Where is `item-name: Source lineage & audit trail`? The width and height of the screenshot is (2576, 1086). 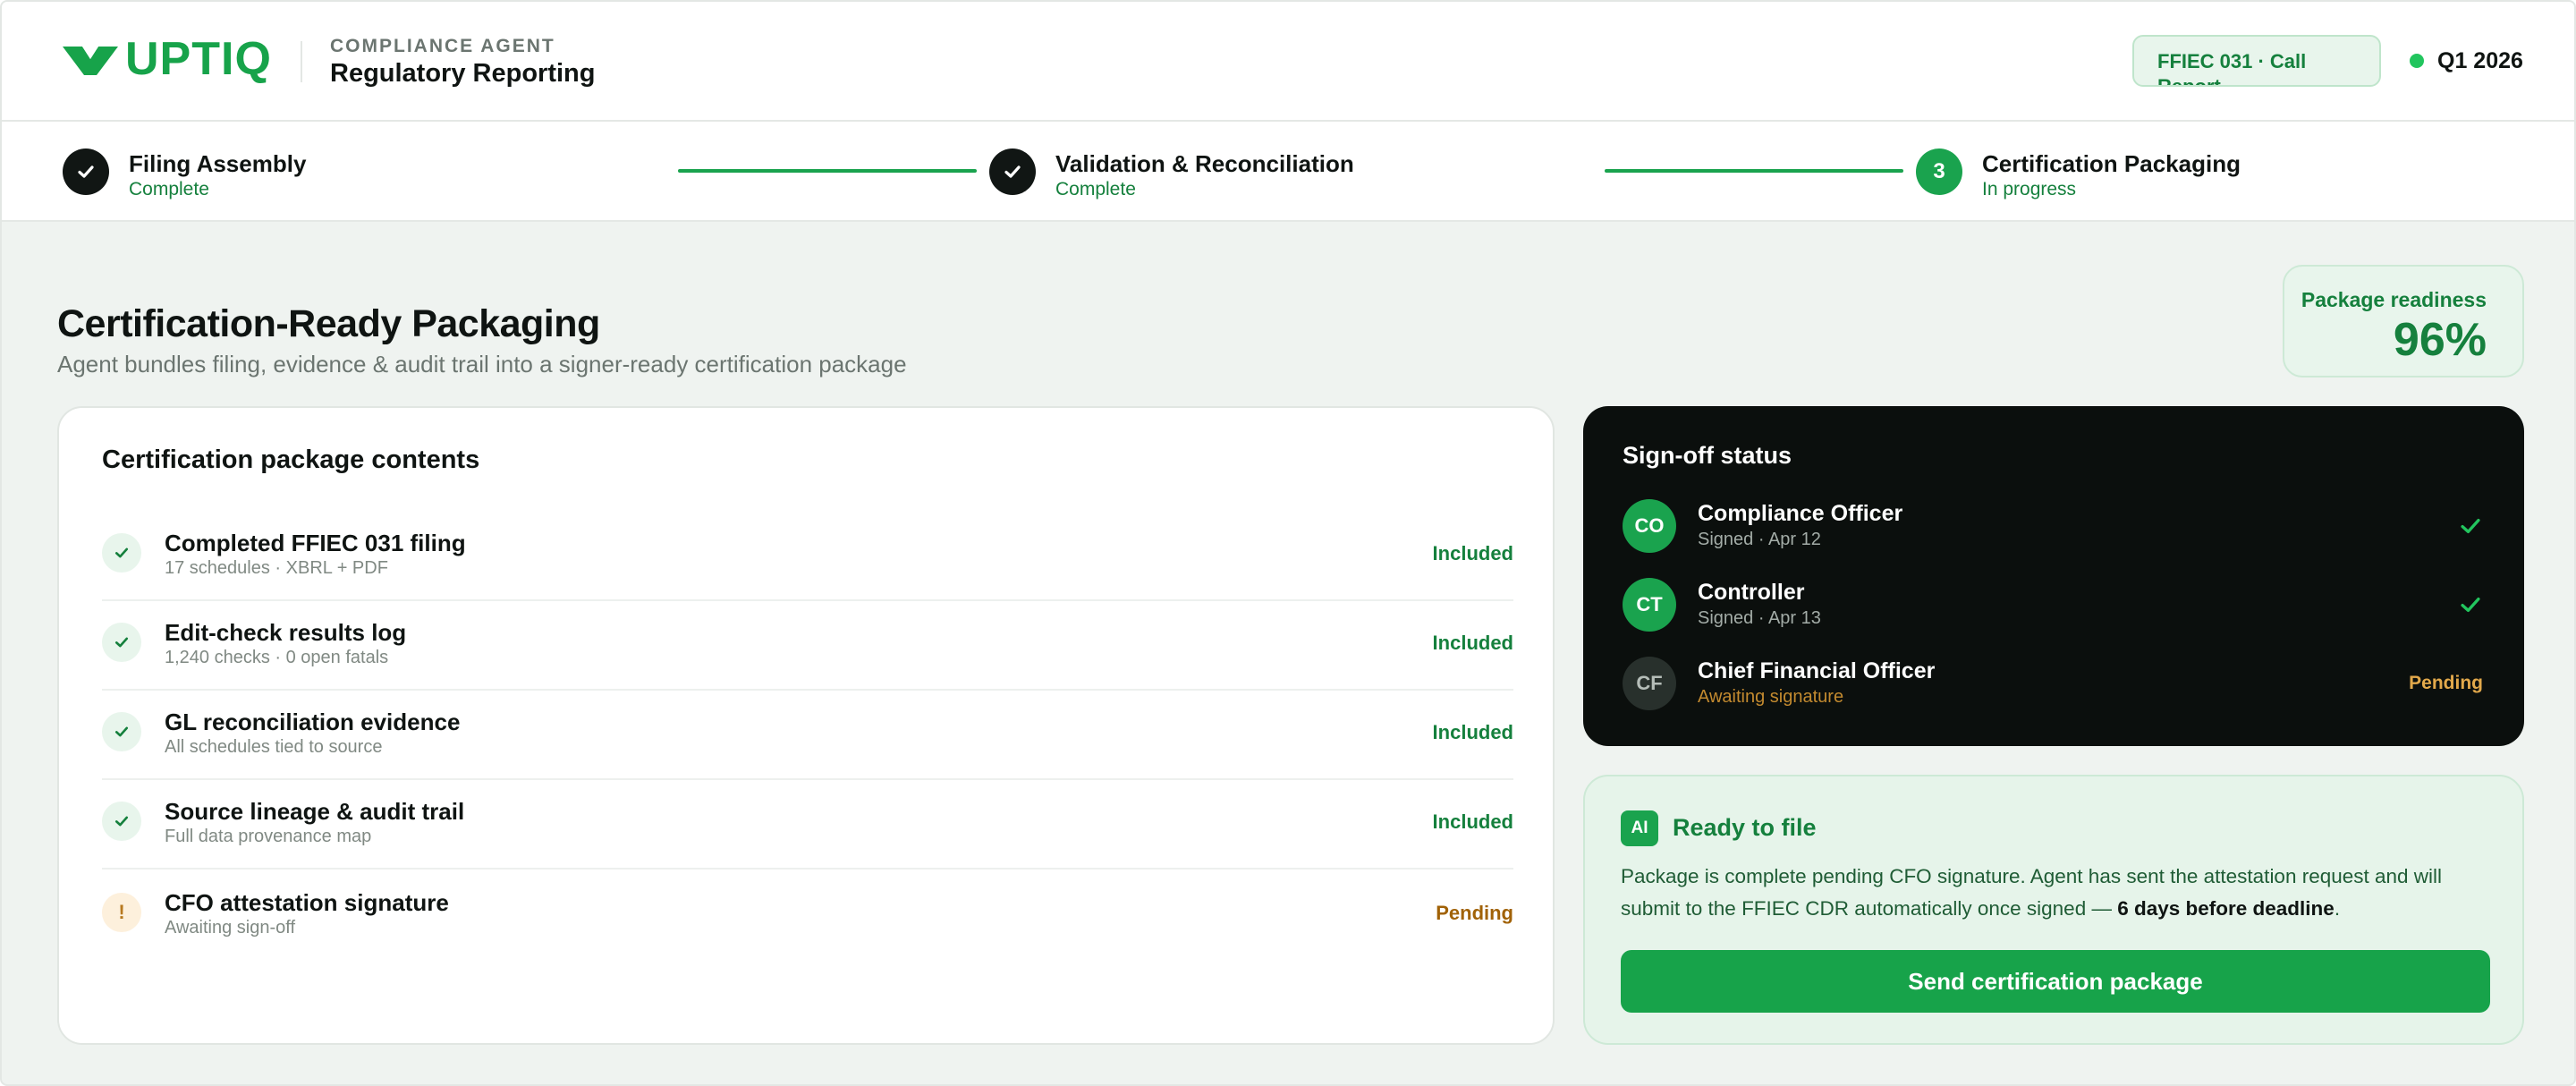
item-name: Source lineage & audit trail is located at coordinates (315, 811).